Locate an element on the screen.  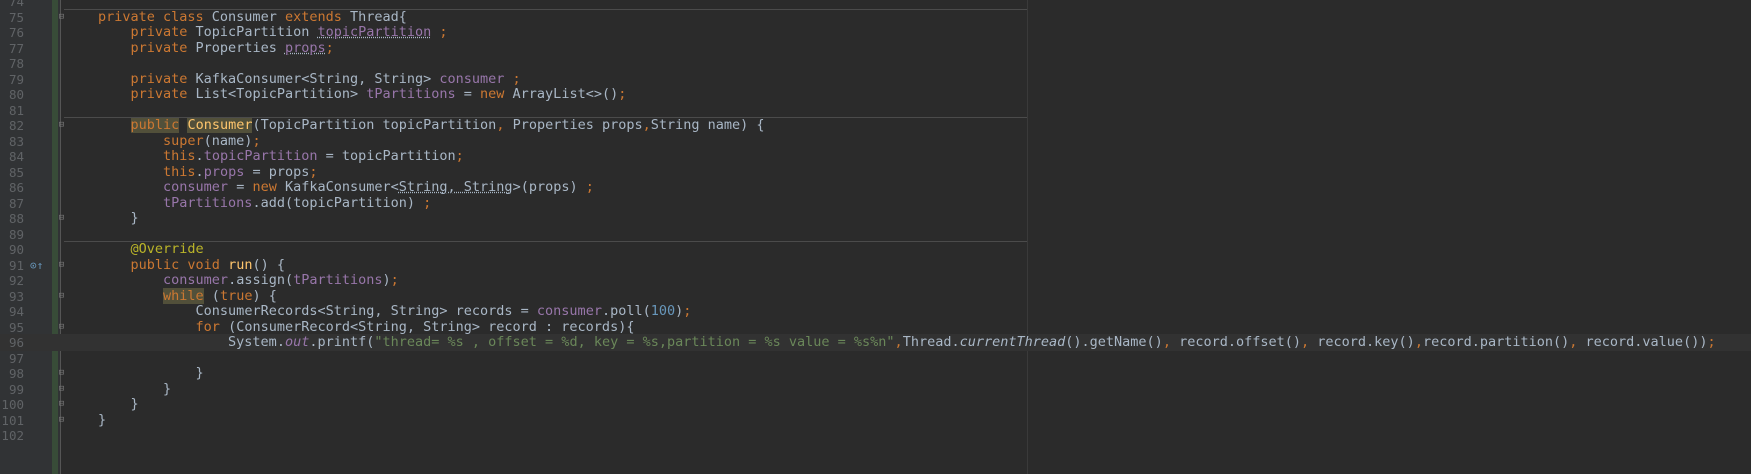
code-token: TopicPartition is located at coordinates (256, 32).